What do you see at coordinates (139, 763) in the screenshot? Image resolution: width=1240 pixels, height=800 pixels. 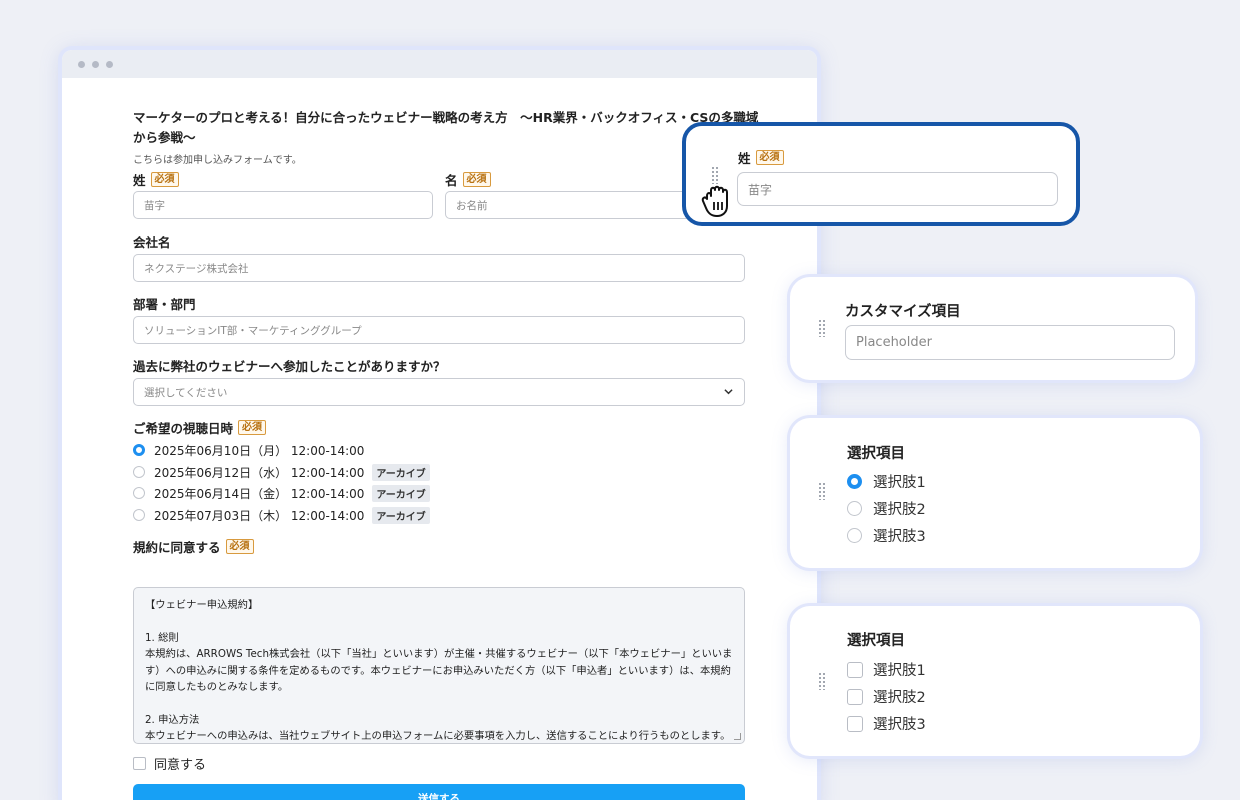 I see `agree-checkbox` at bounding box center [139, 763].